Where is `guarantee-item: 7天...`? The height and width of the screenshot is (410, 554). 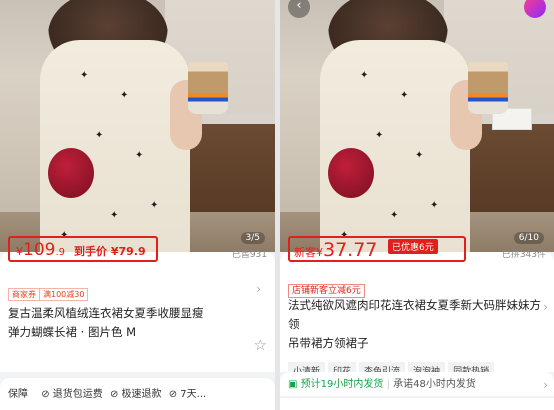 guarantee-item: 7天... is located at coordinates (193, 394).